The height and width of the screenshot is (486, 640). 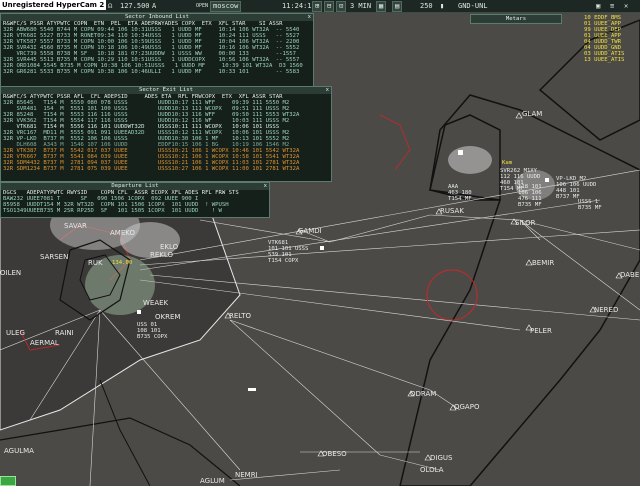 I want to click on waypoint-aermal: AERMAL, so click(x=44, y=343).